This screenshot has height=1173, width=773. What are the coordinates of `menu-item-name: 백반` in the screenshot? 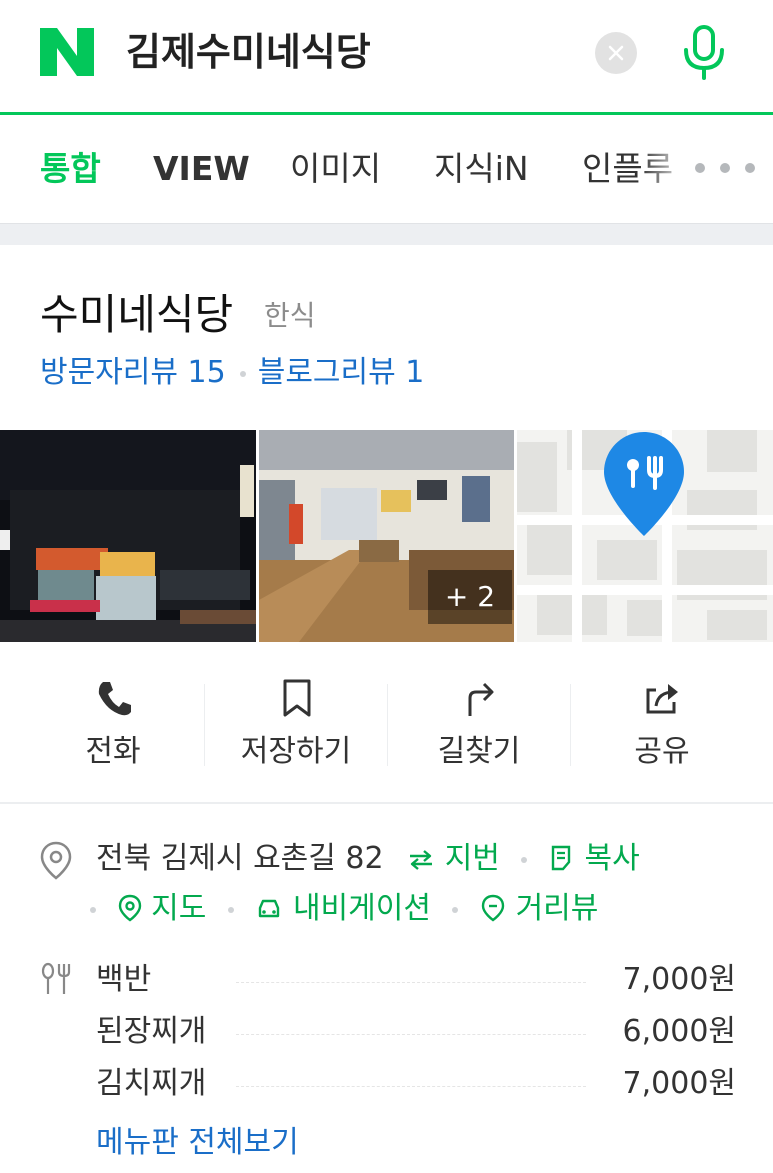 It's located at (124, 979).